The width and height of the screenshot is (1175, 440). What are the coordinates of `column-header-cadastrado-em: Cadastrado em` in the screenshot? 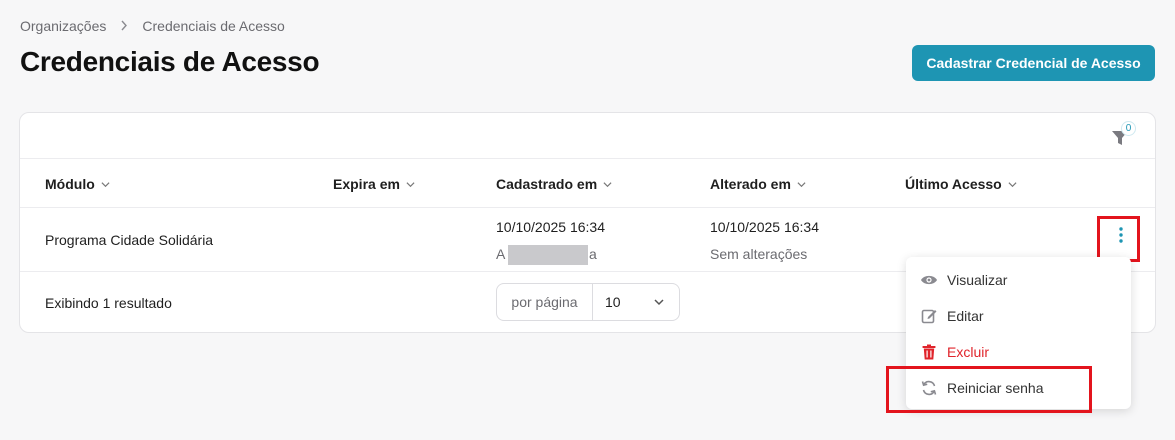 It's located at (554, 184).